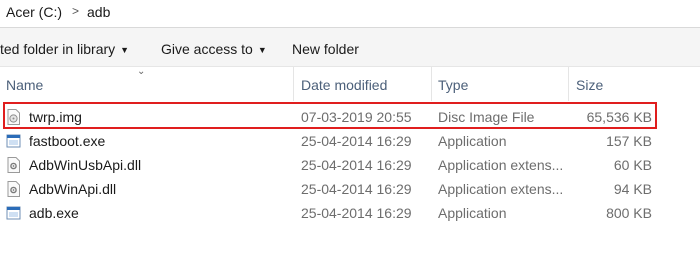  I want to click on file-name: fastboot.exe, so click(67, 141).